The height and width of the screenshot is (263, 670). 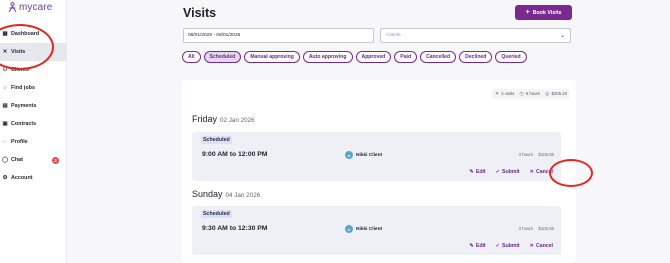 What do you see at coordinates (25, 34) in the screenshot?
I see `sidebar-item-label: Dashboard` at bounding box center [25, 34].